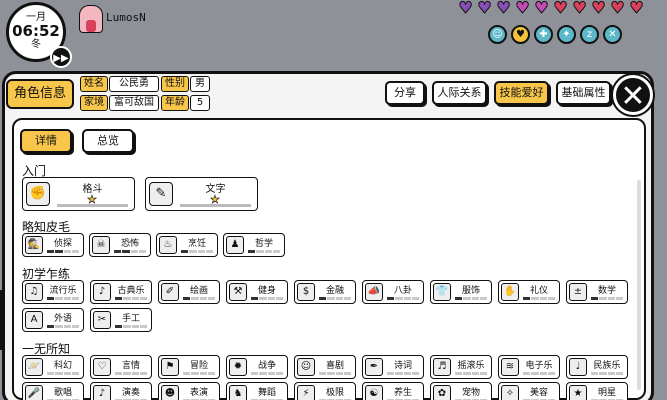 The image size is (667, 400). What do you see at coordinates (529, 292) in the screenshot?
I see `skill-card: ✋ 礼仪` at bounding box center [529, 292].